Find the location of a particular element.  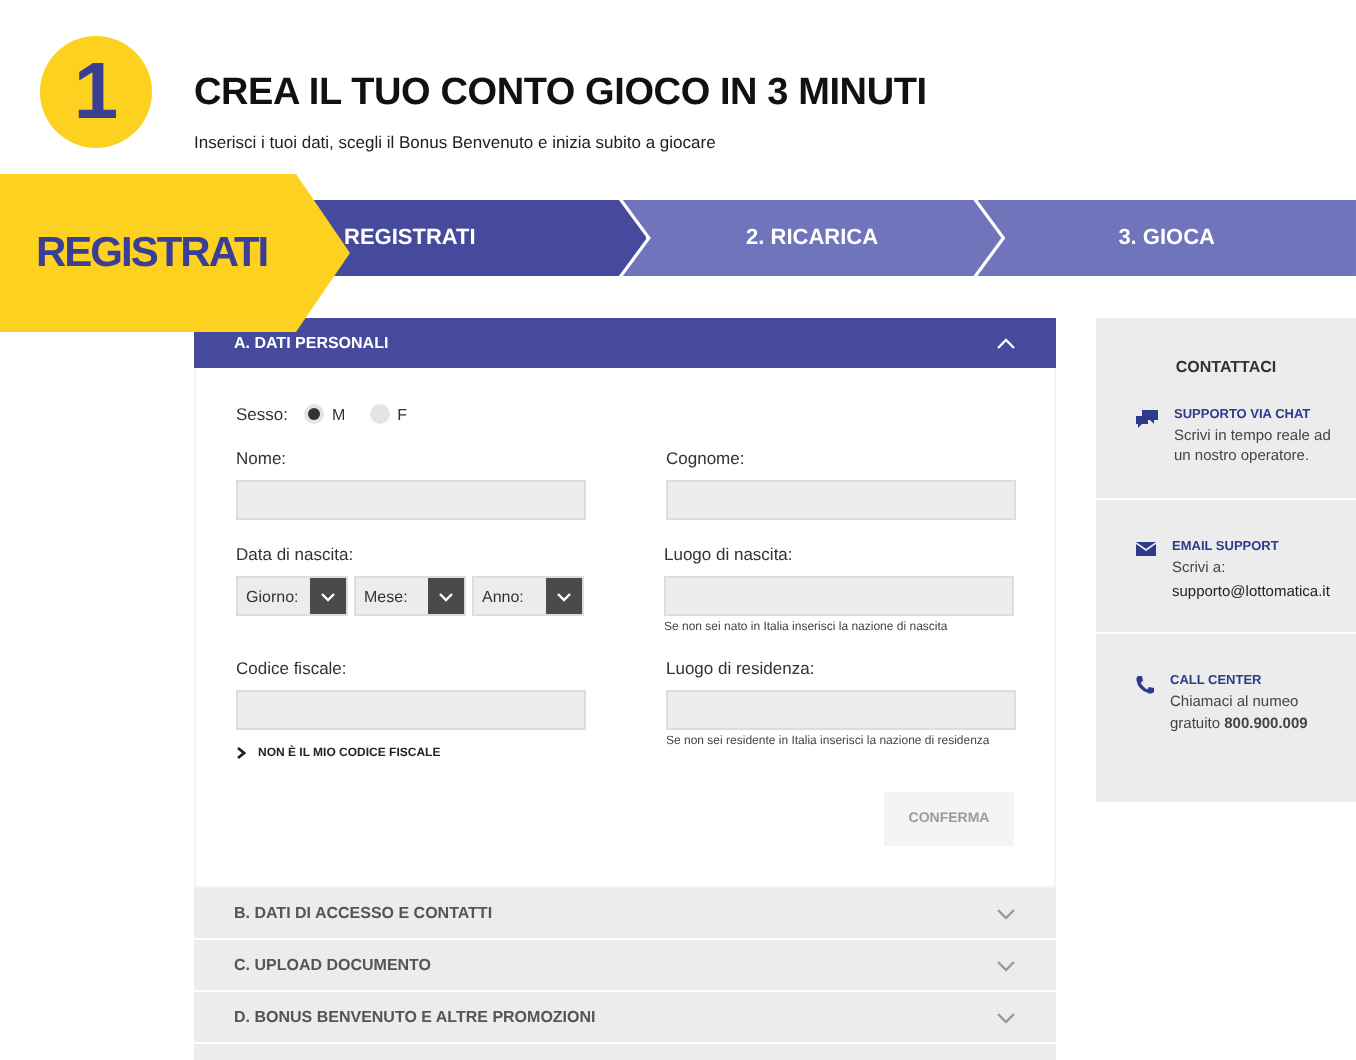

phone-icon is located at coordinates (1145, 685).